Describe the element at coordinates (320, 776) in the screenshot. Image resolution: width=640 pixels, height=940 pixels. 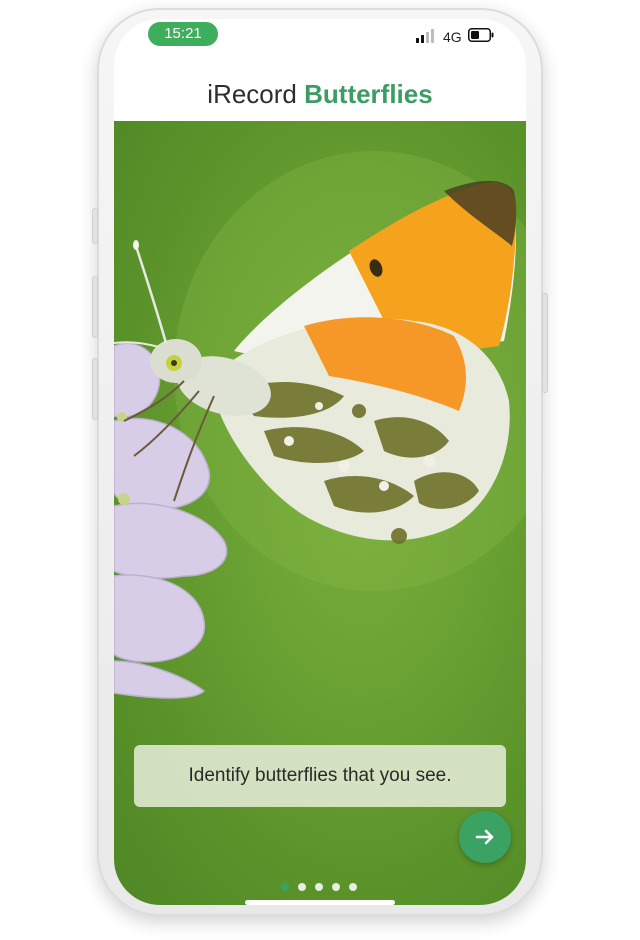
I see `slide-caption: Identify butterflies that you see.` at that location.